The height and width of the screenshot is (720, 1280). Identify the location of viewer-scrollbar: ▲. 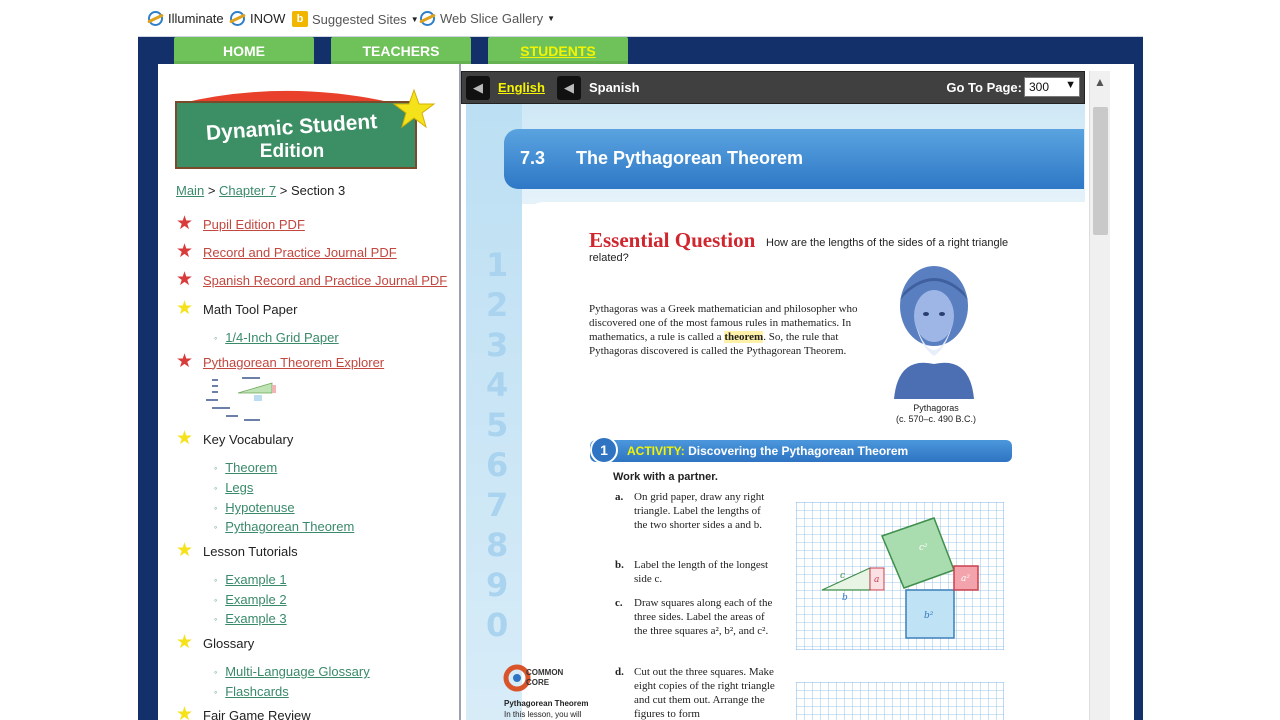
(1099, 395).